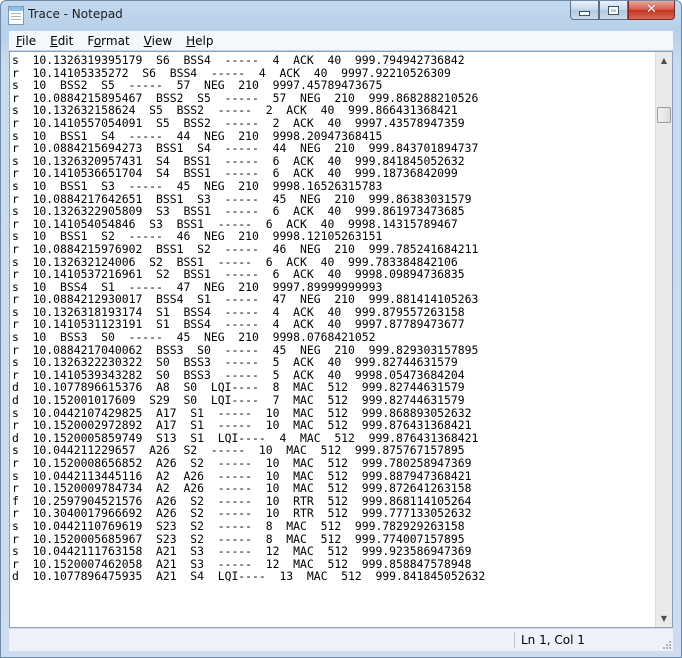 The image size is (682, 658). I want to click on menu-help-accelerator: H, so click(191, 40).